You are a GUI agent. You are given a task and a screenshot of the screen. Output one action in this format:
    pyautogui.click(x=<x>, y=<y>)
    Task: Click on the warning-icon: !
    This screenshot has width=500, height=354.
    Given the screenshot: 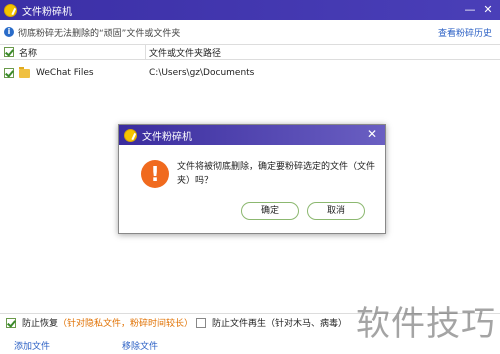 What is the action you would take?
    pyautogui.click(x=155, y=174)
    